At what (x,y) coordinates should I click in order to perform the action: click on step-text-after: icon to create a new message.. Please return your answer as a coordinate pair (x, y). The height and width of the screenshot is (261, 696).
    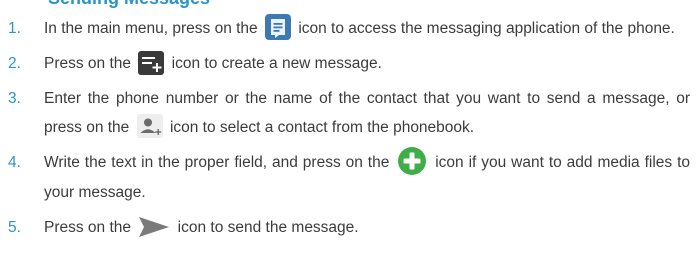
    Looking at the image, I should click on (276, 63).